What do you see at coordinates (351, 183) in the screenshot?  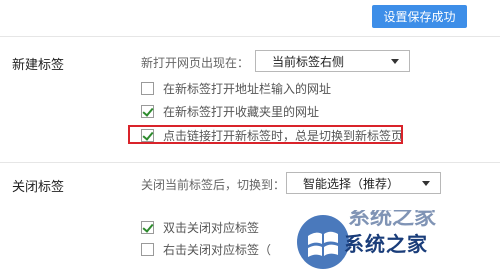 I see `after-close-select-value: 智能选择（推荐）` at bounding box center [351, 183].